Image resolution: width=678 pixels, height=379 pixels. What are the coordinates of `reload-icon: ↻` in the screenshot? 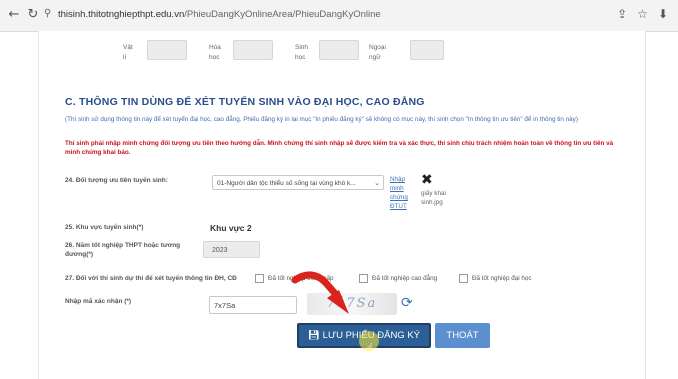 It's located at (33, 15).